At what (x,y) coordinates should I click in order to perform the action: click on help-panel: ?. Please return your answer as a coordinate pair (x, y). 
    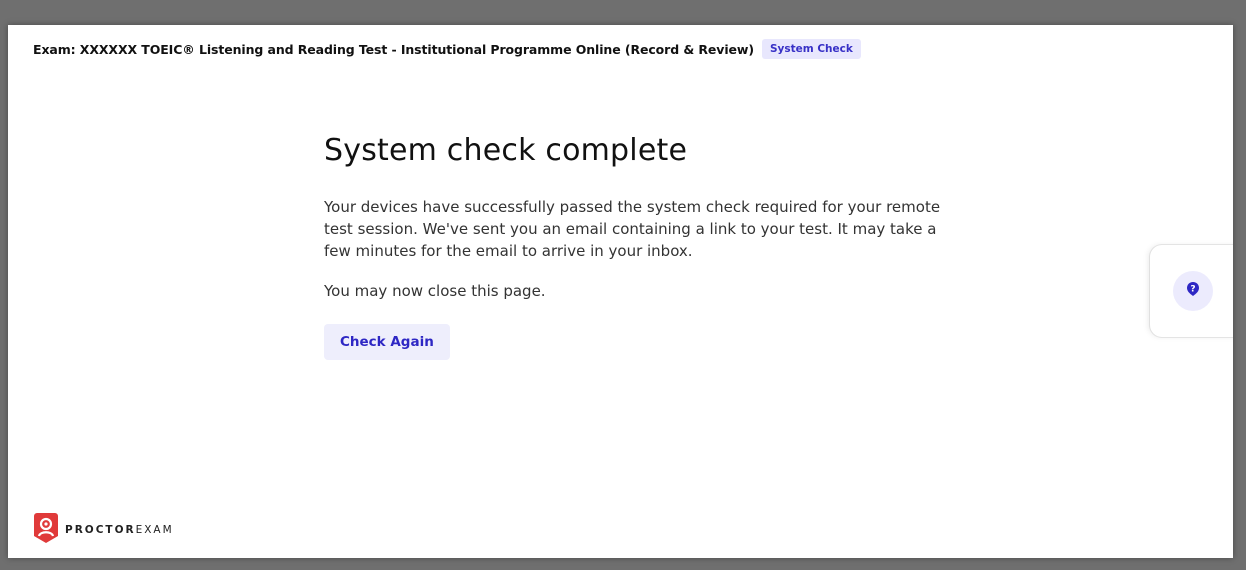
    Looking at the image, I should click on (1191, 291).